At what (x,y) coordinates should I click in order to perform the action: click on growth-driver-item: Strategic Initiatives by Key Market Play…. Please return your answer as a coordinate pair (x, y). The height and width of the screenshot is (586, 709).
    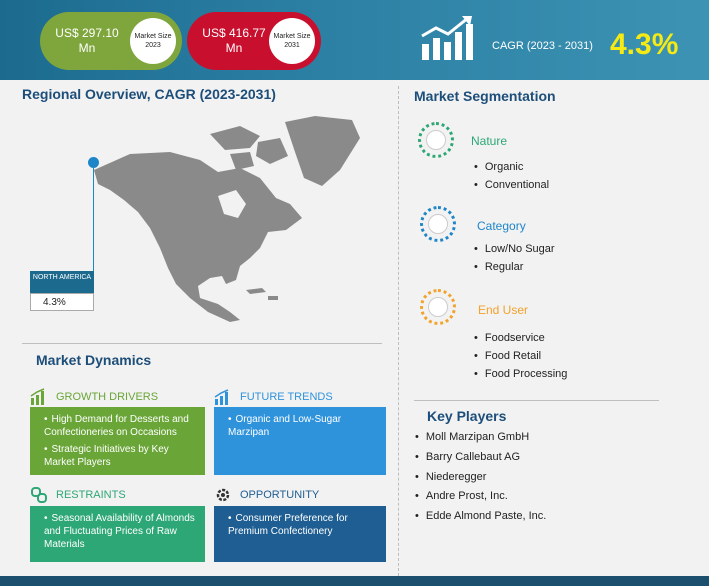
    Looking at the image, I should click on (119, 456).